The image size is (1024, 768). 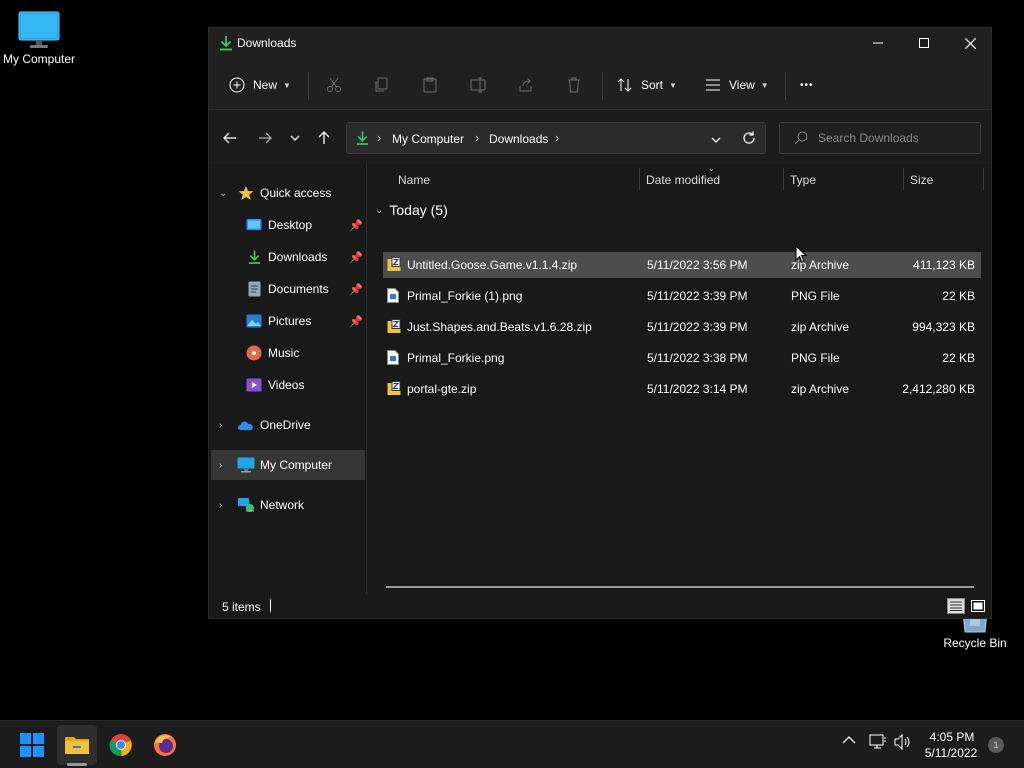 I want to click on share-button, so click(x=526, y=85).